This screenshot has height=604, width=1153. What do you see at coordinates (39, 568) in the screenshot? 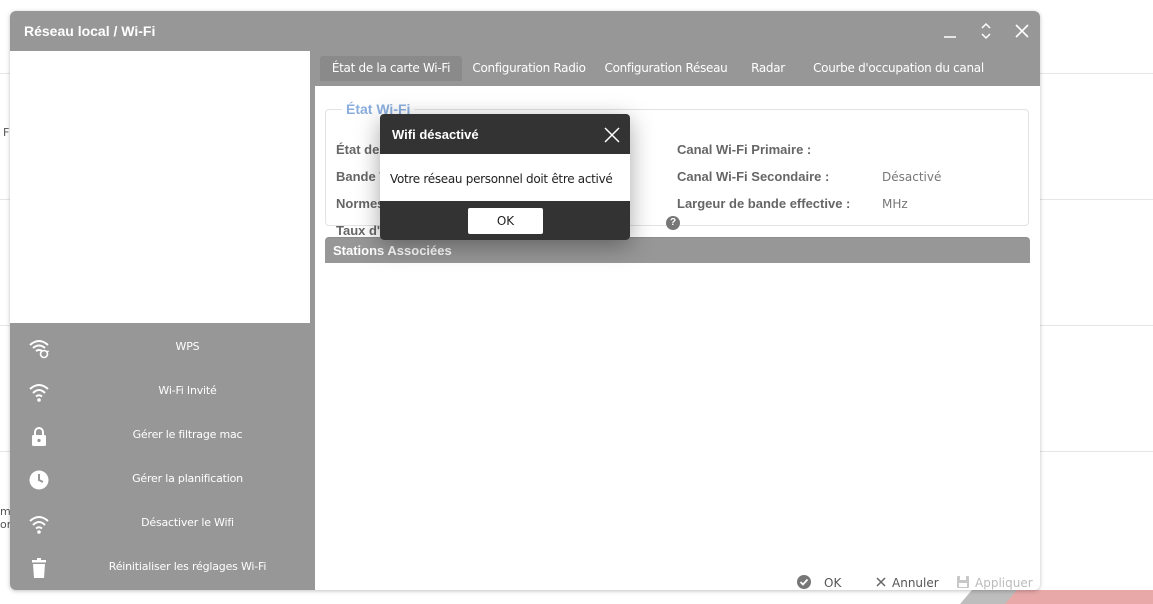
I see `trash-icon` at bounding box center [39, 568].